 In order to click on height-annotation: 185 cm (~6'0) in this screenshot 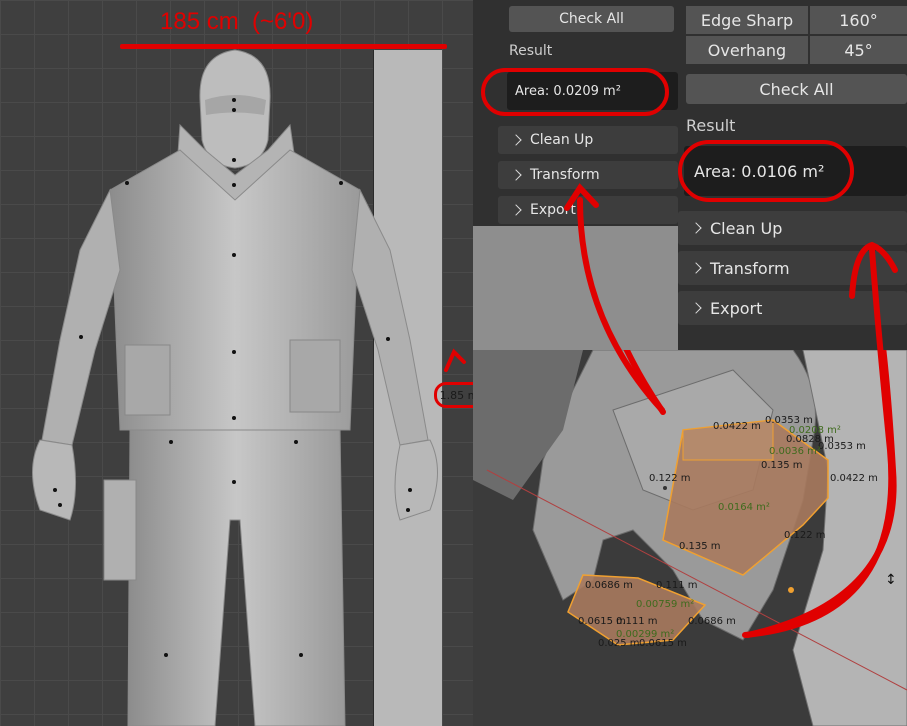, I will do `click(237, 21)`.